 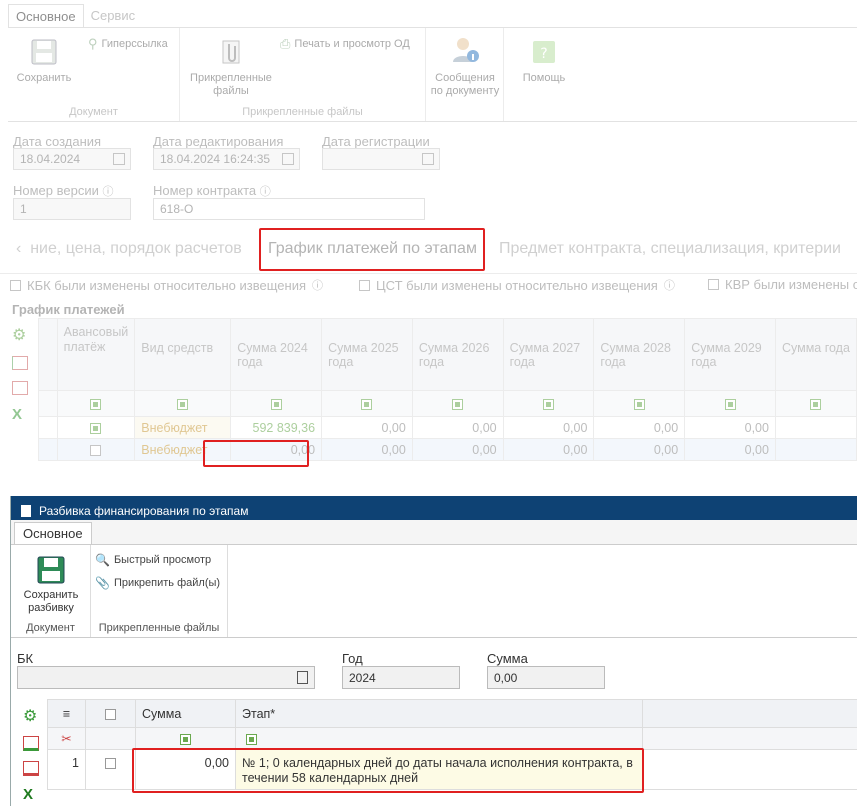 What do you see at coordinates (730, 354) in the screenshot?
I see `header-sum-2029: Сумма 2029 года` at bounding box center [730, 354].